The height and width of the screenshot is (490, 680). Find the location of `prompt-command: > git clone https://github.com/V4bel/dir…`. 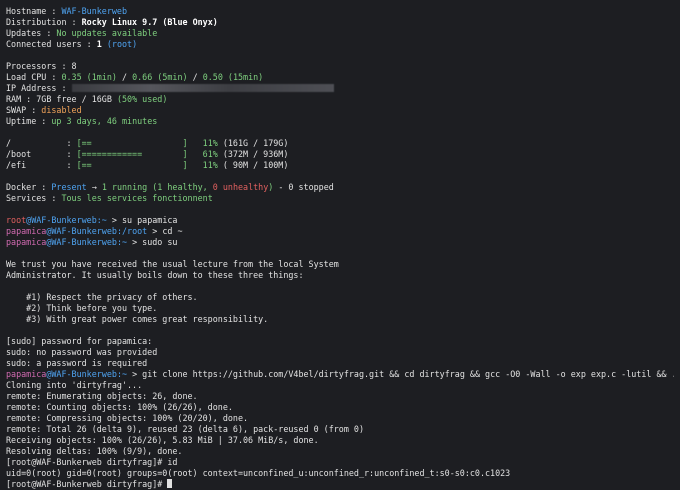

prompt-command: > git clone https://github.com/V4bel/dir… is located at coordinates (400, 374).